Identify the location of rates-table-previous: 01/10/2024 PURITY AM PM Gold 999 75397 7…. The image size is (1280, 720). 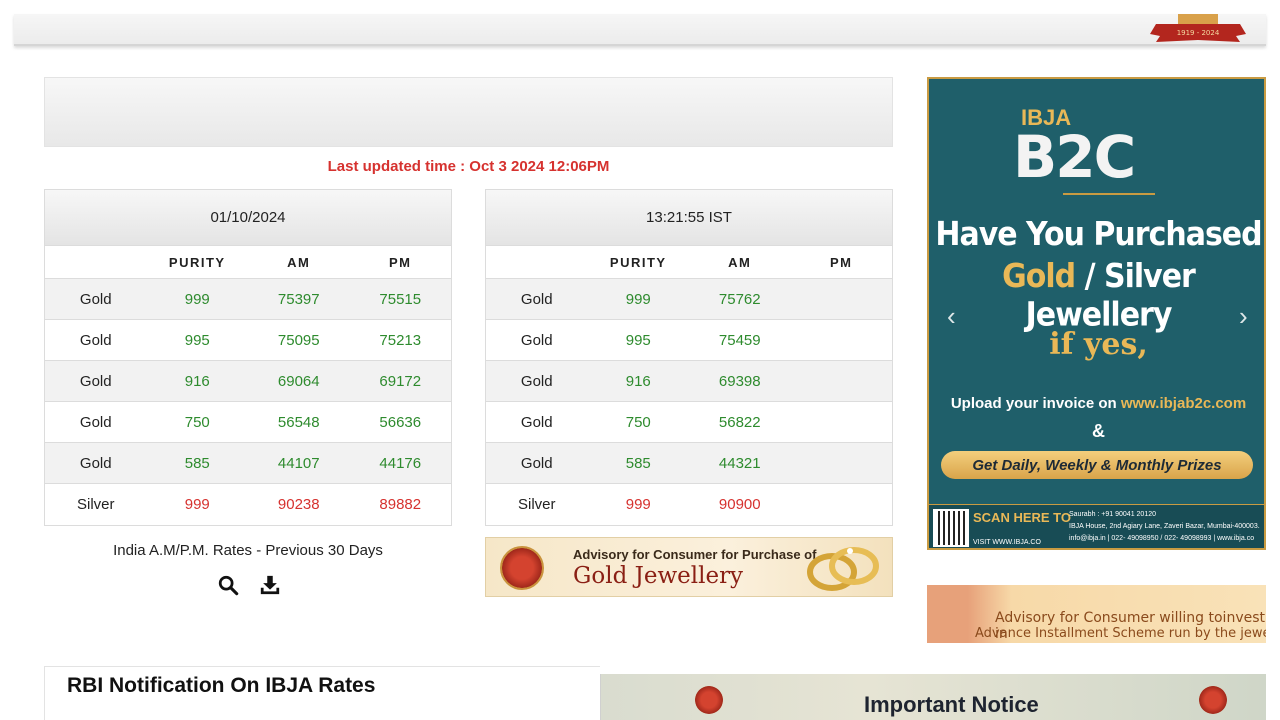
(248, 357).